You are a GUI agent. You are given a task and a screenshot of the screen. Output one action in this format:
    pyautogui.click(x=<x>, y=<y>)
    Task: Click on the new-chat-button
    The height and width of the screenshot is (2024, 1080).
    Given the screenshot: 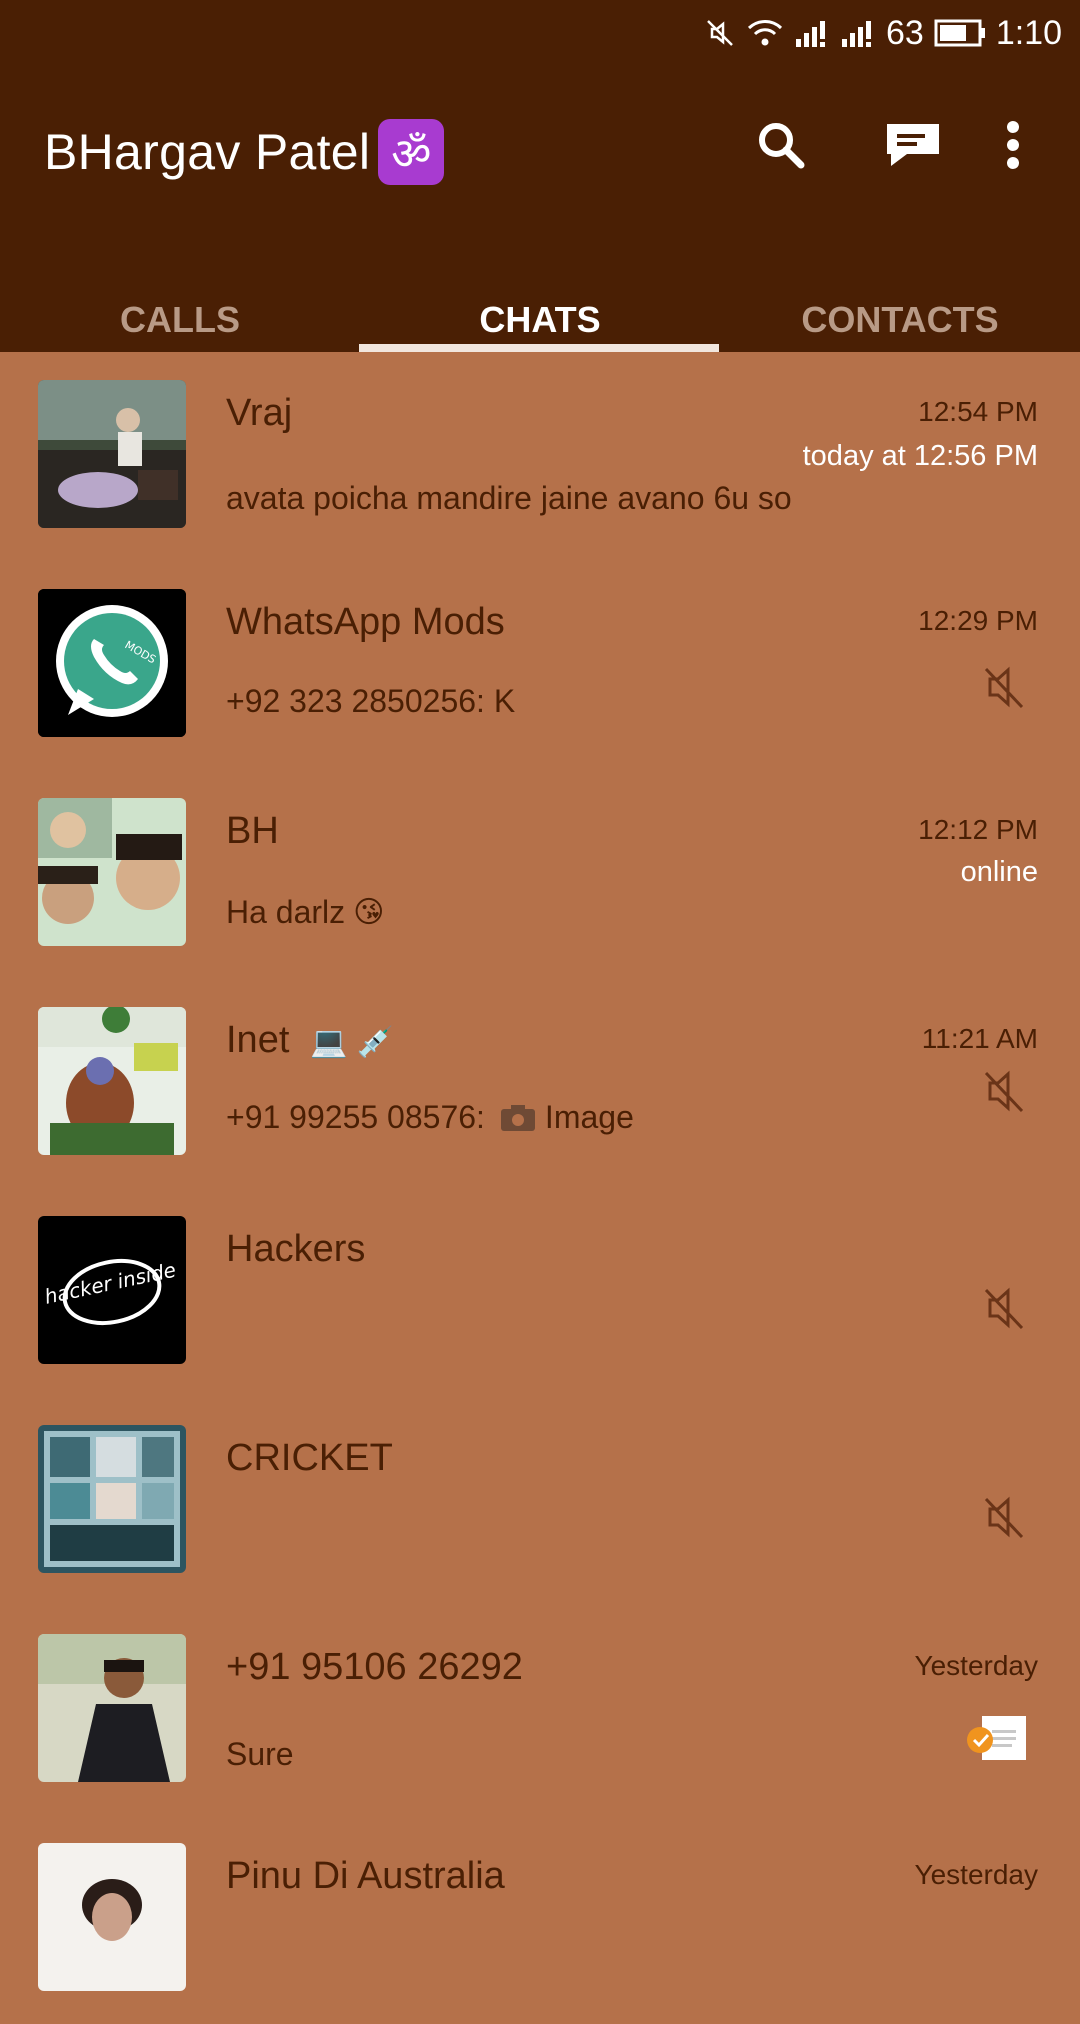 What is the action you would take?
    pyautogui.click(x=913, y=145)
    